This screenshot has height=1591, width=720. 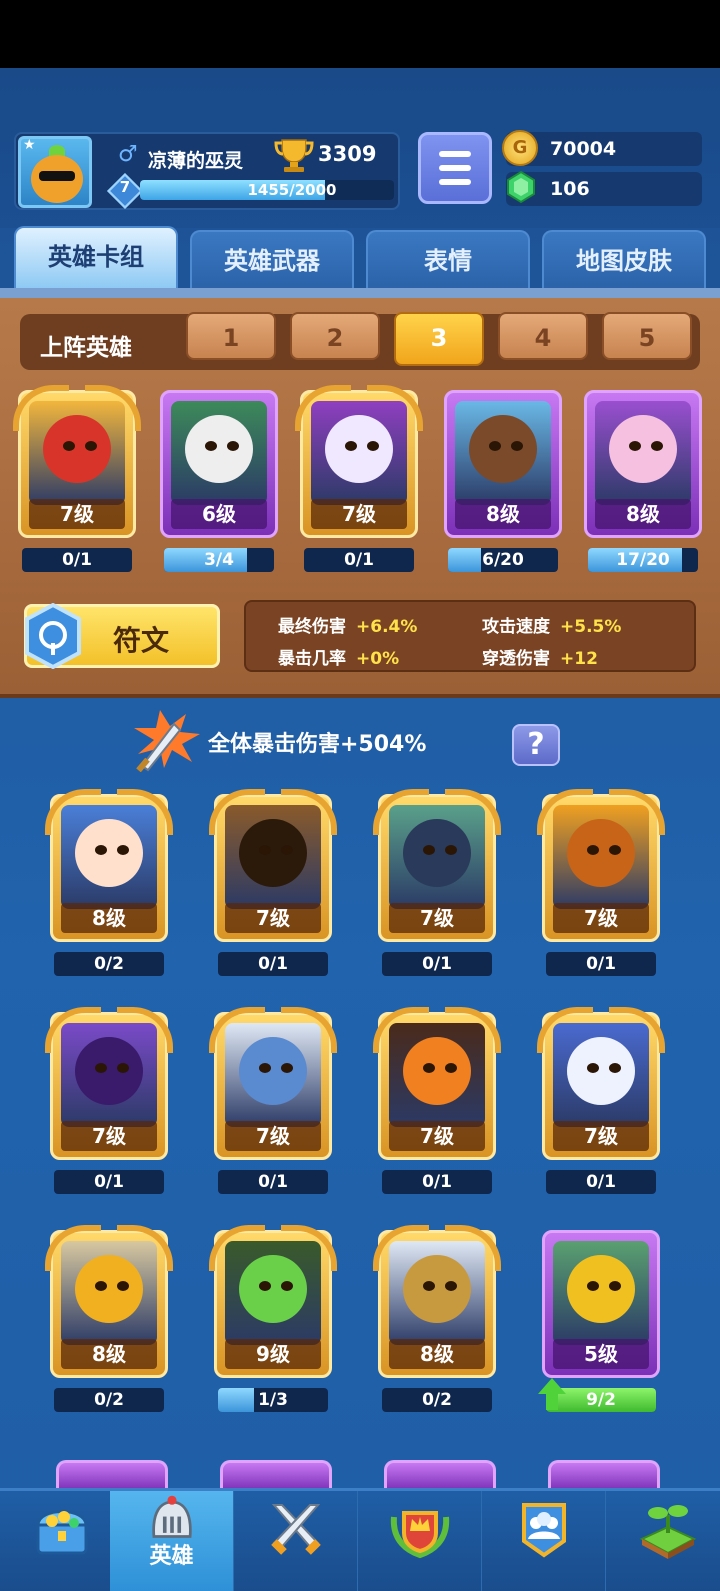 I want to click on bottom-nav: 英雄, so click(x=360, y=1539).